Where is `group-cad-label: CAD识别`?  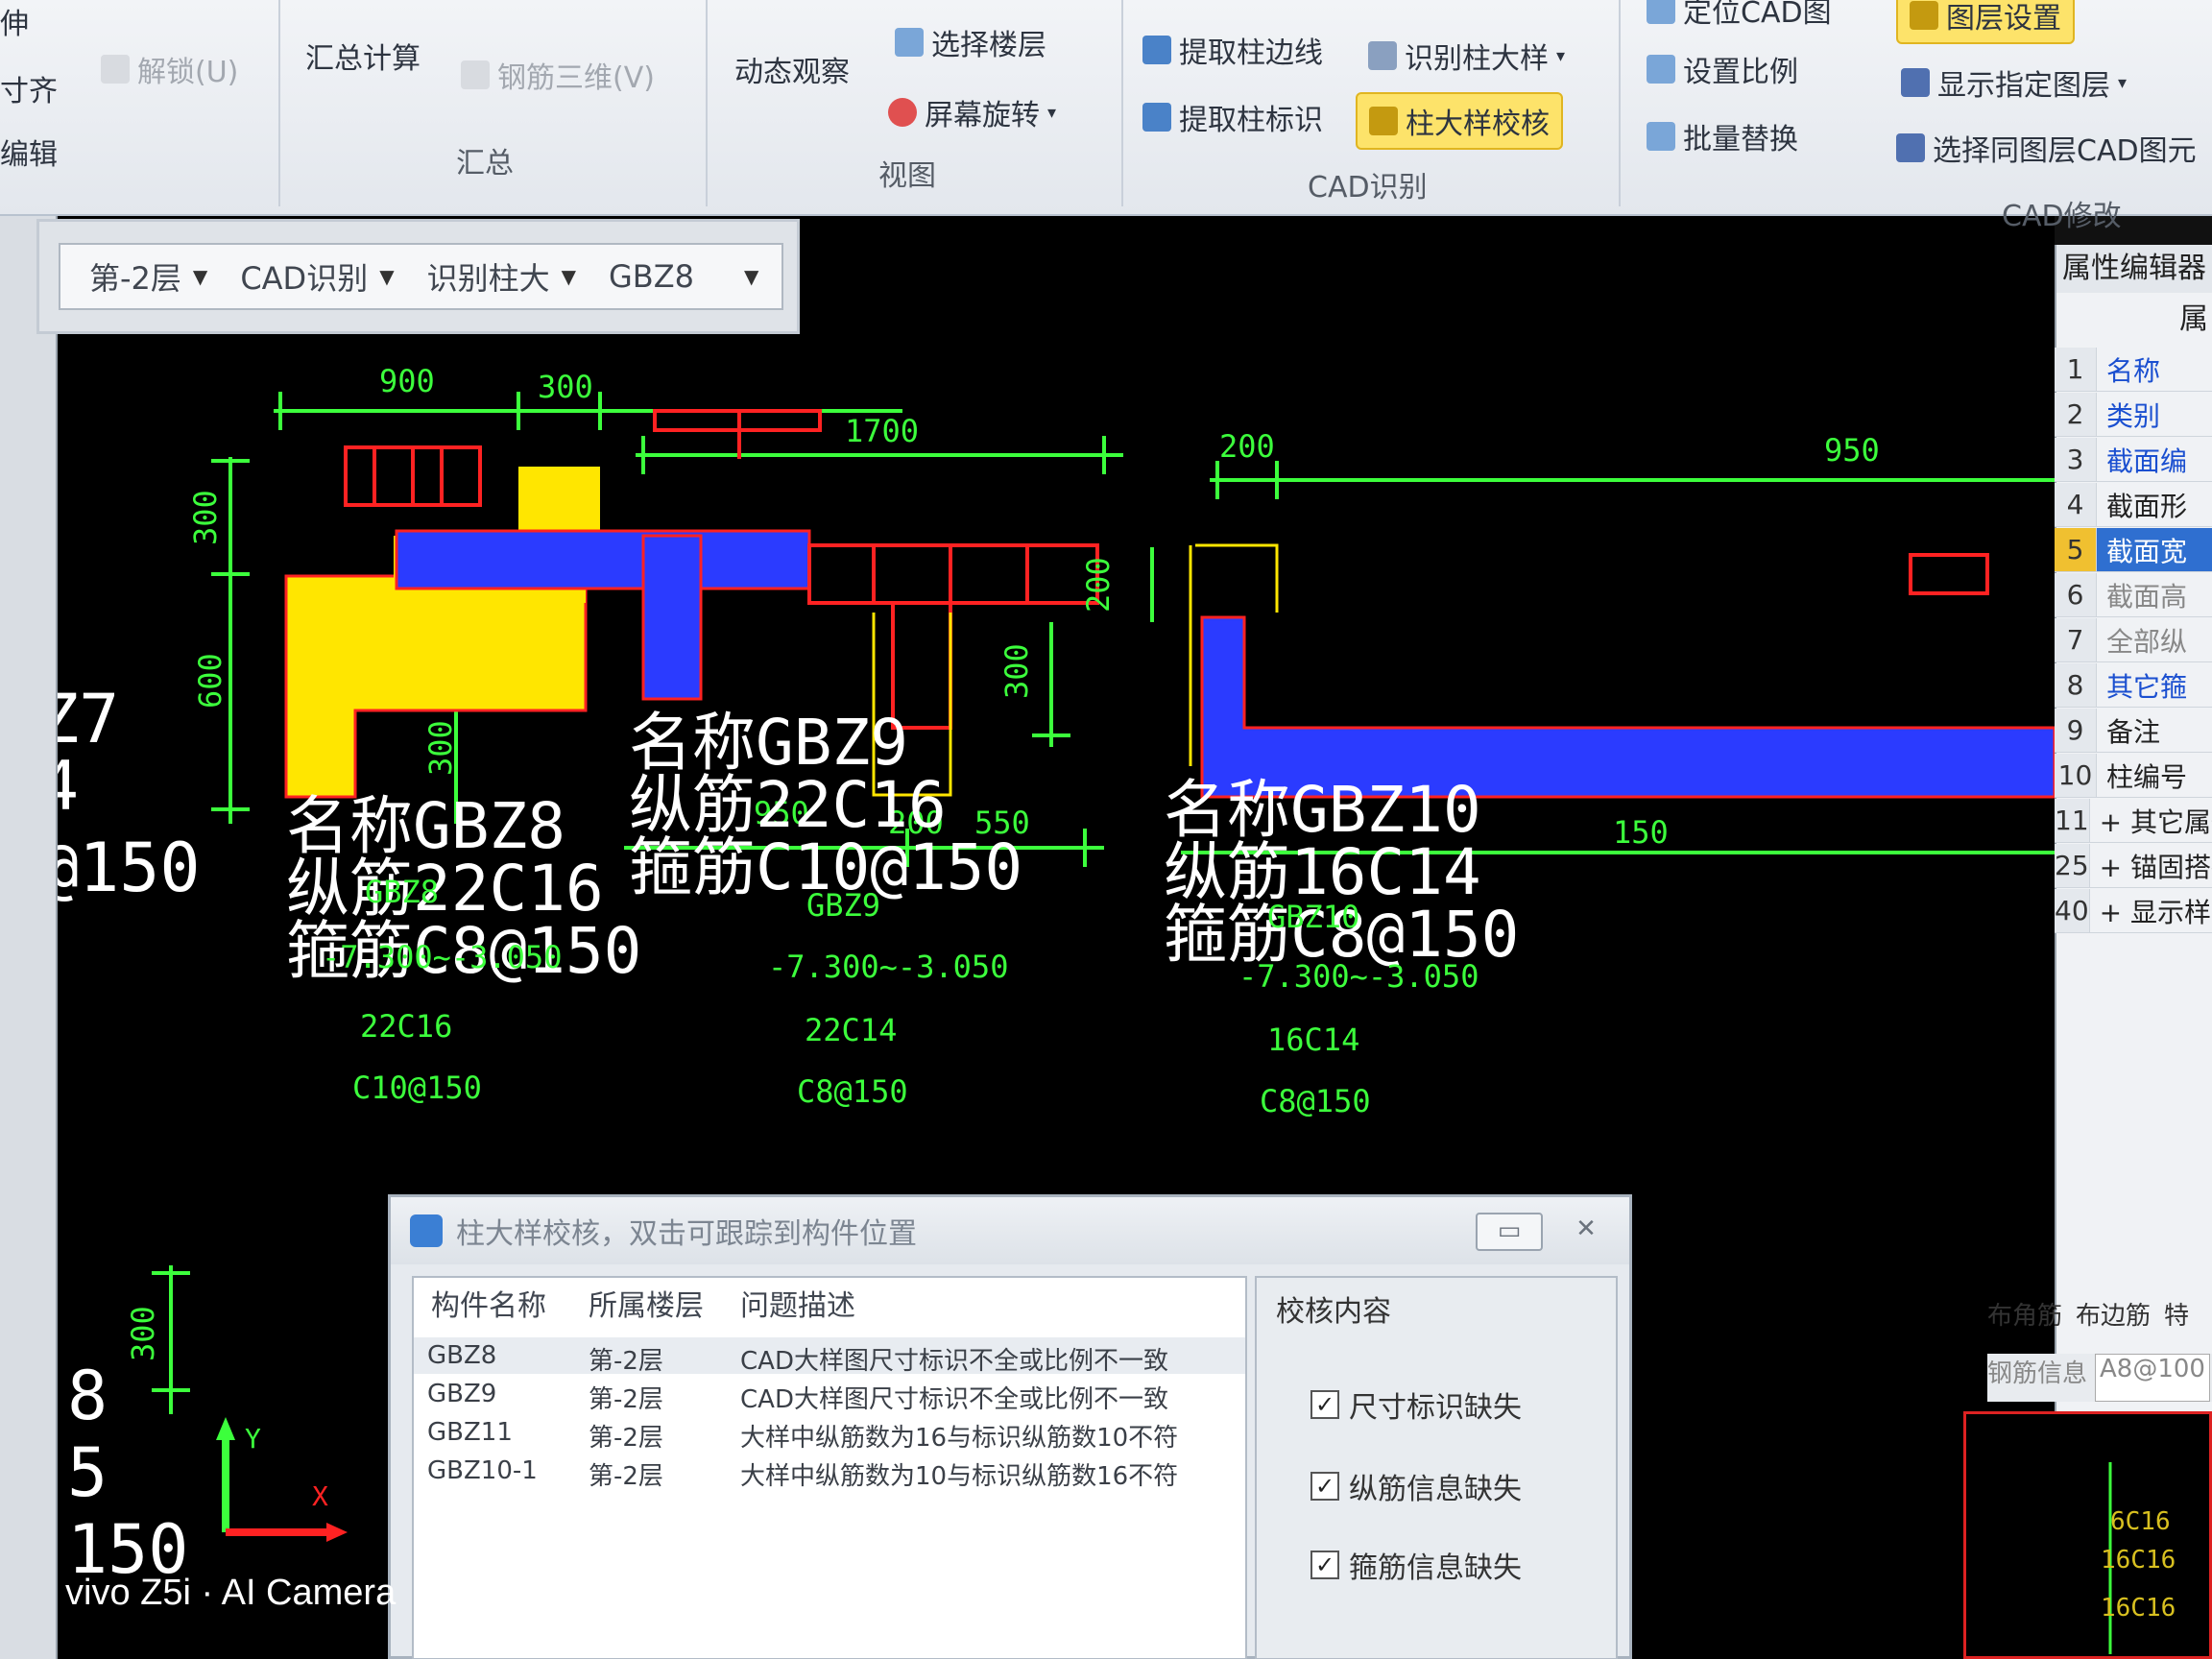
group-cad-label: CAD识别 is located at coordinates (1368, 188).